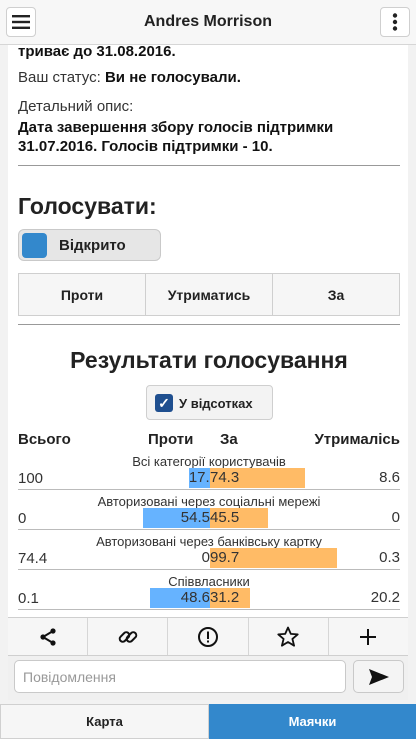  I want to click on status-value: Ви не голосували., so click(172, 77).